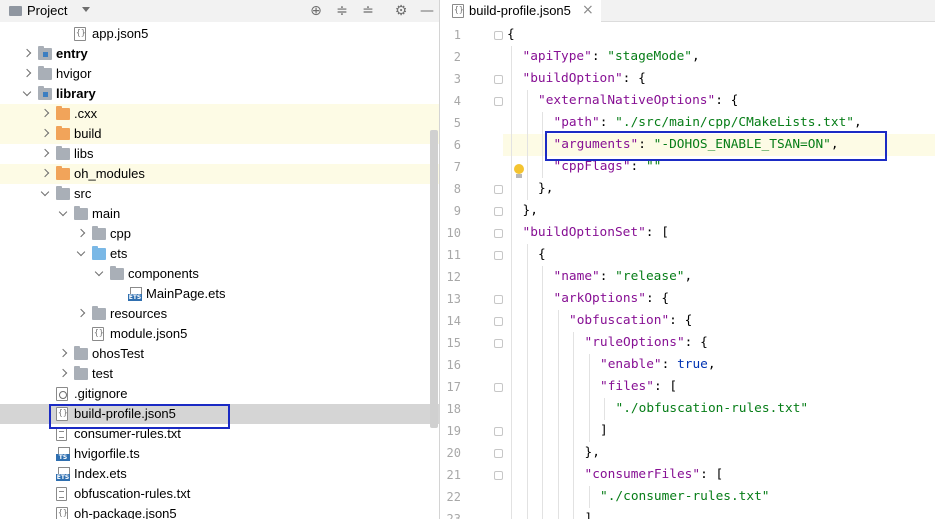  Describe the element at coordinates (401, 11) in the screenshot. I see `gear-icon: ⚙` at that location.